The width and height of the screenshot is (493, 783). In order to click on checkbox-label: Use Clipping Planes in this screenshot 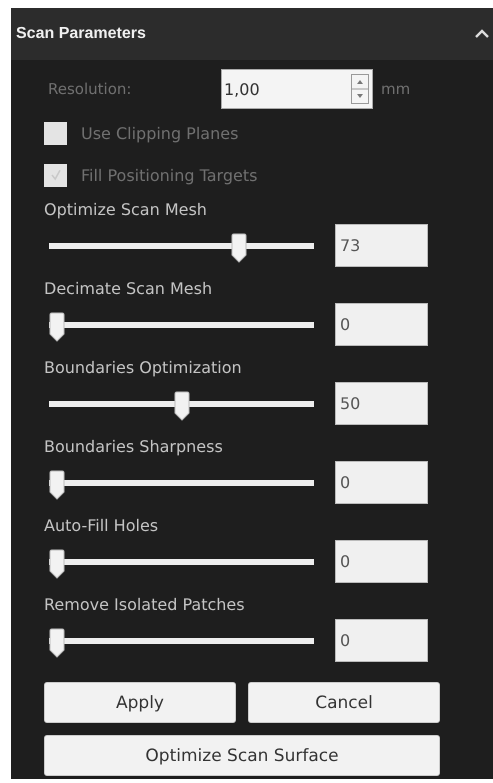, I will do `click(159, 133)`.